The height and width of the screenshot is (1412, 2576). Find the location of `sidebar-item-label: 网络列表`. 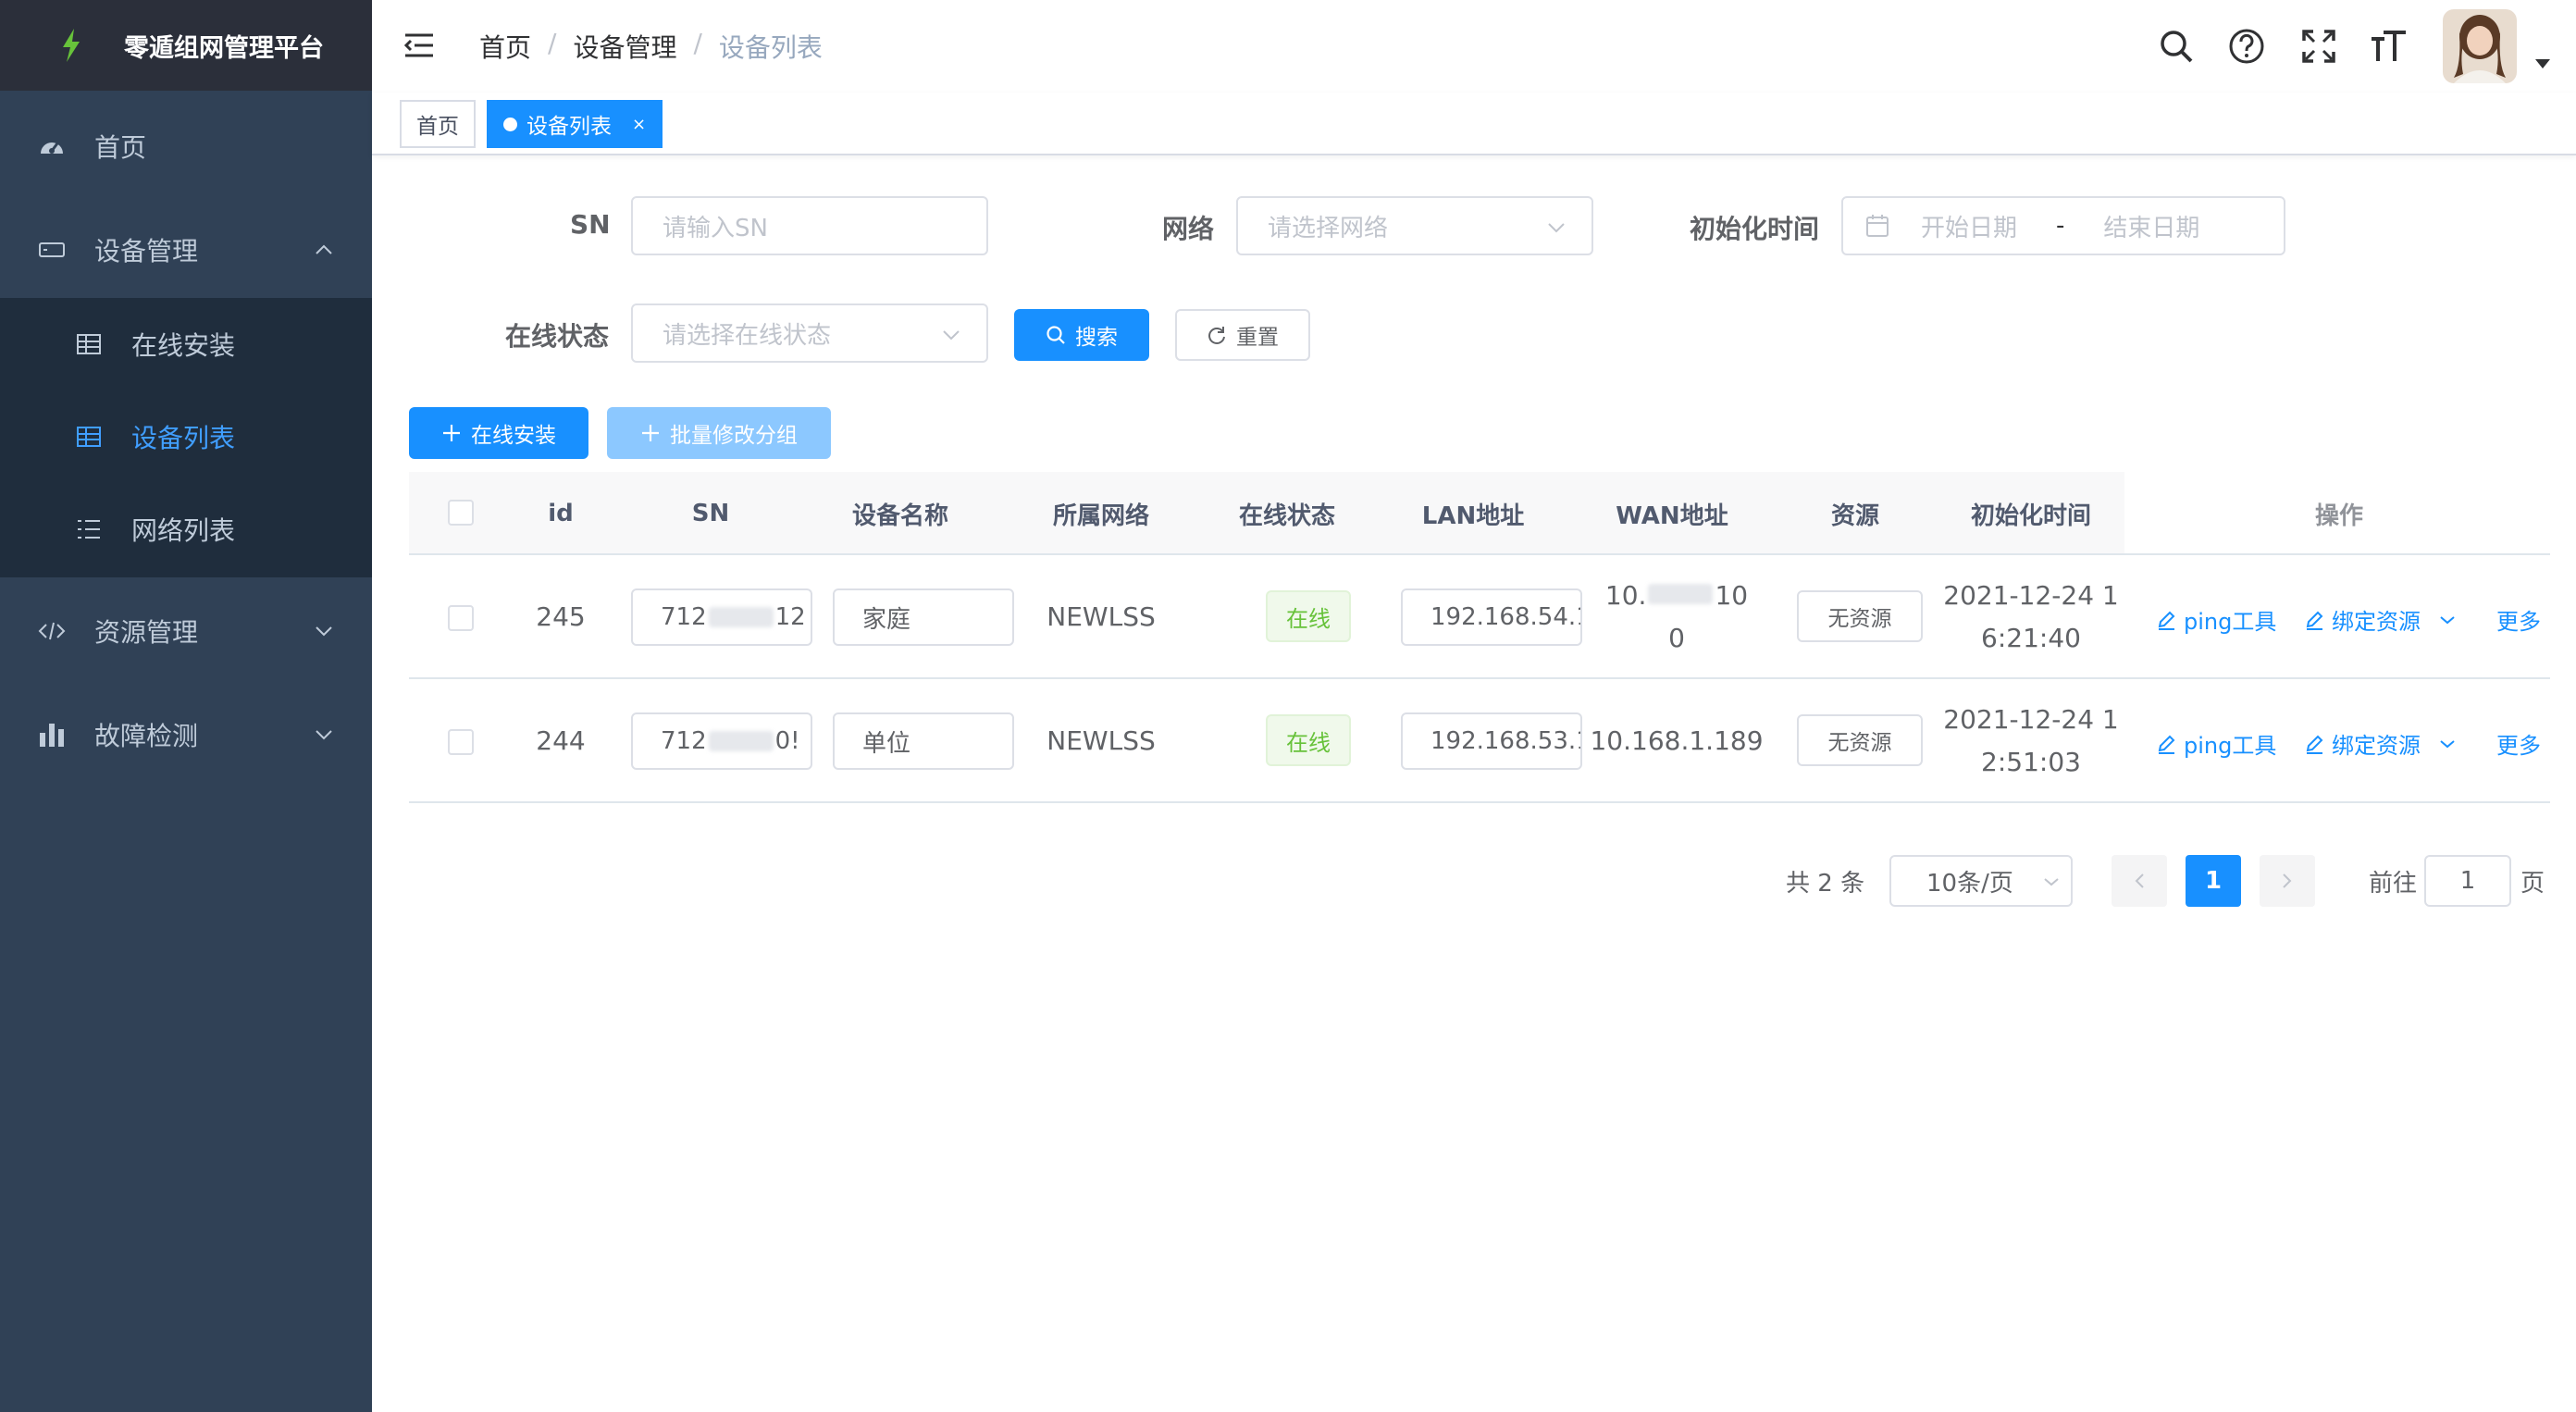

sidebar-item-label: 网络列表 is located at coordinates (184, 530).